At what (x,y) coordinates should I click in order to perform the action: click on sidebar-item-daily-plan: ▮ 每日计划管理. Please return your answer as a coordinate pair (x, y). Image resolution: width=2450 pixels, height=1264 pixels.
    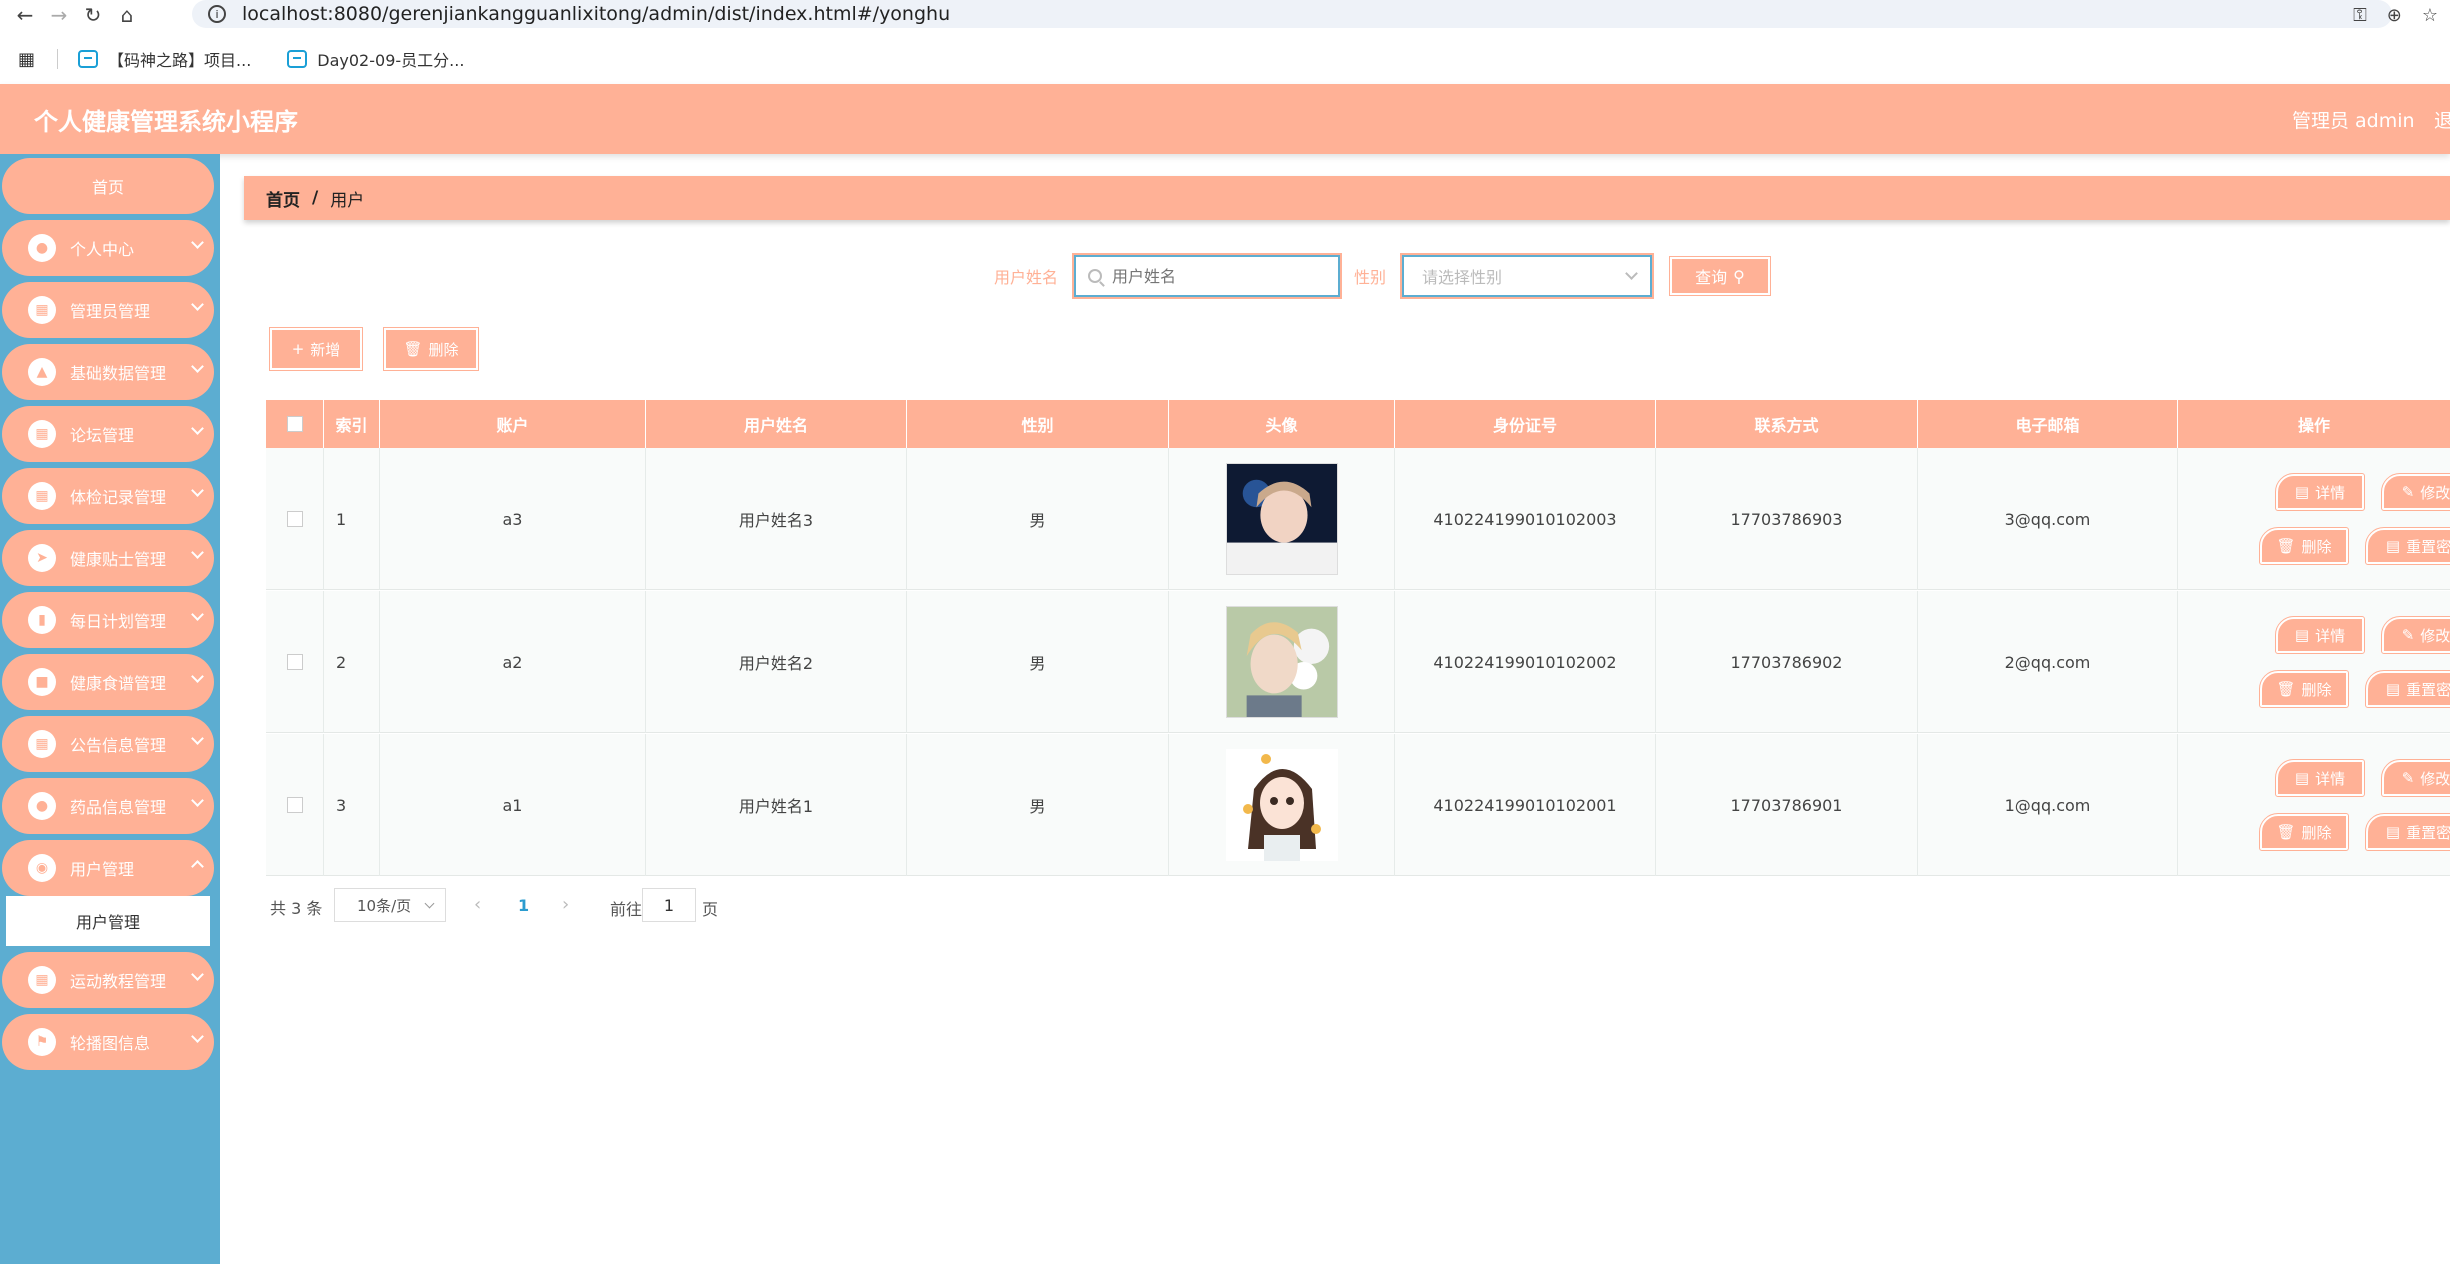
    Looking at the image, I should click on (108, 620).